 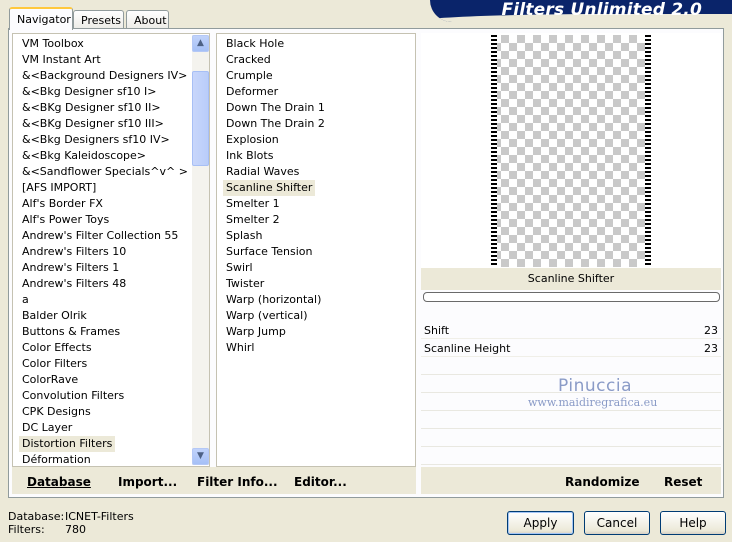 What do you see at coordinates (595, 386) in the screenshot?
I see `watermark-name: Pinuccia` at bounding box center [595, 386].